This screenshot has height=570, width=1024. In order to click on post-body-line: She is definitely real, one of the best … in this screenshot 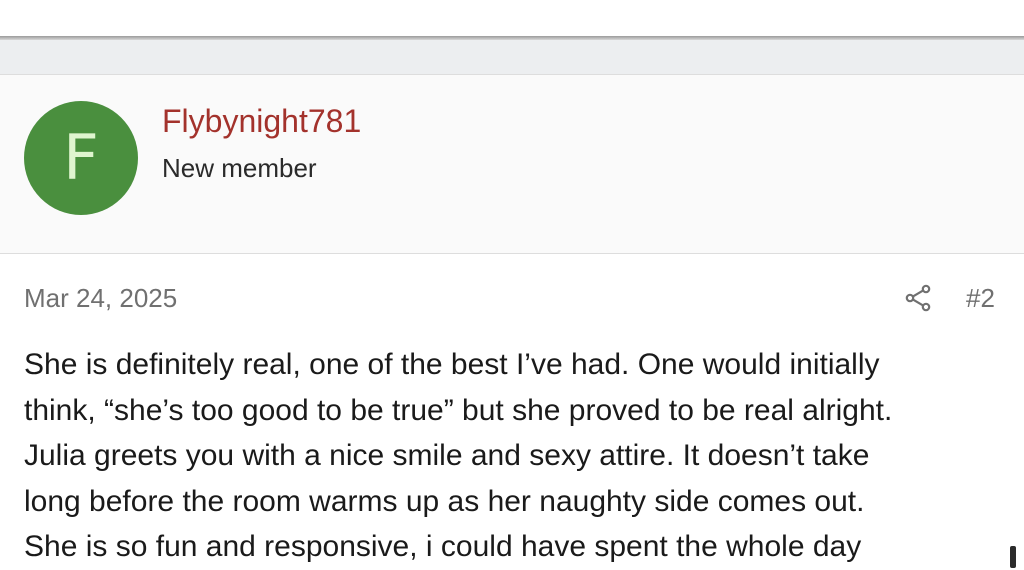, I will do `click(452, 364)`.